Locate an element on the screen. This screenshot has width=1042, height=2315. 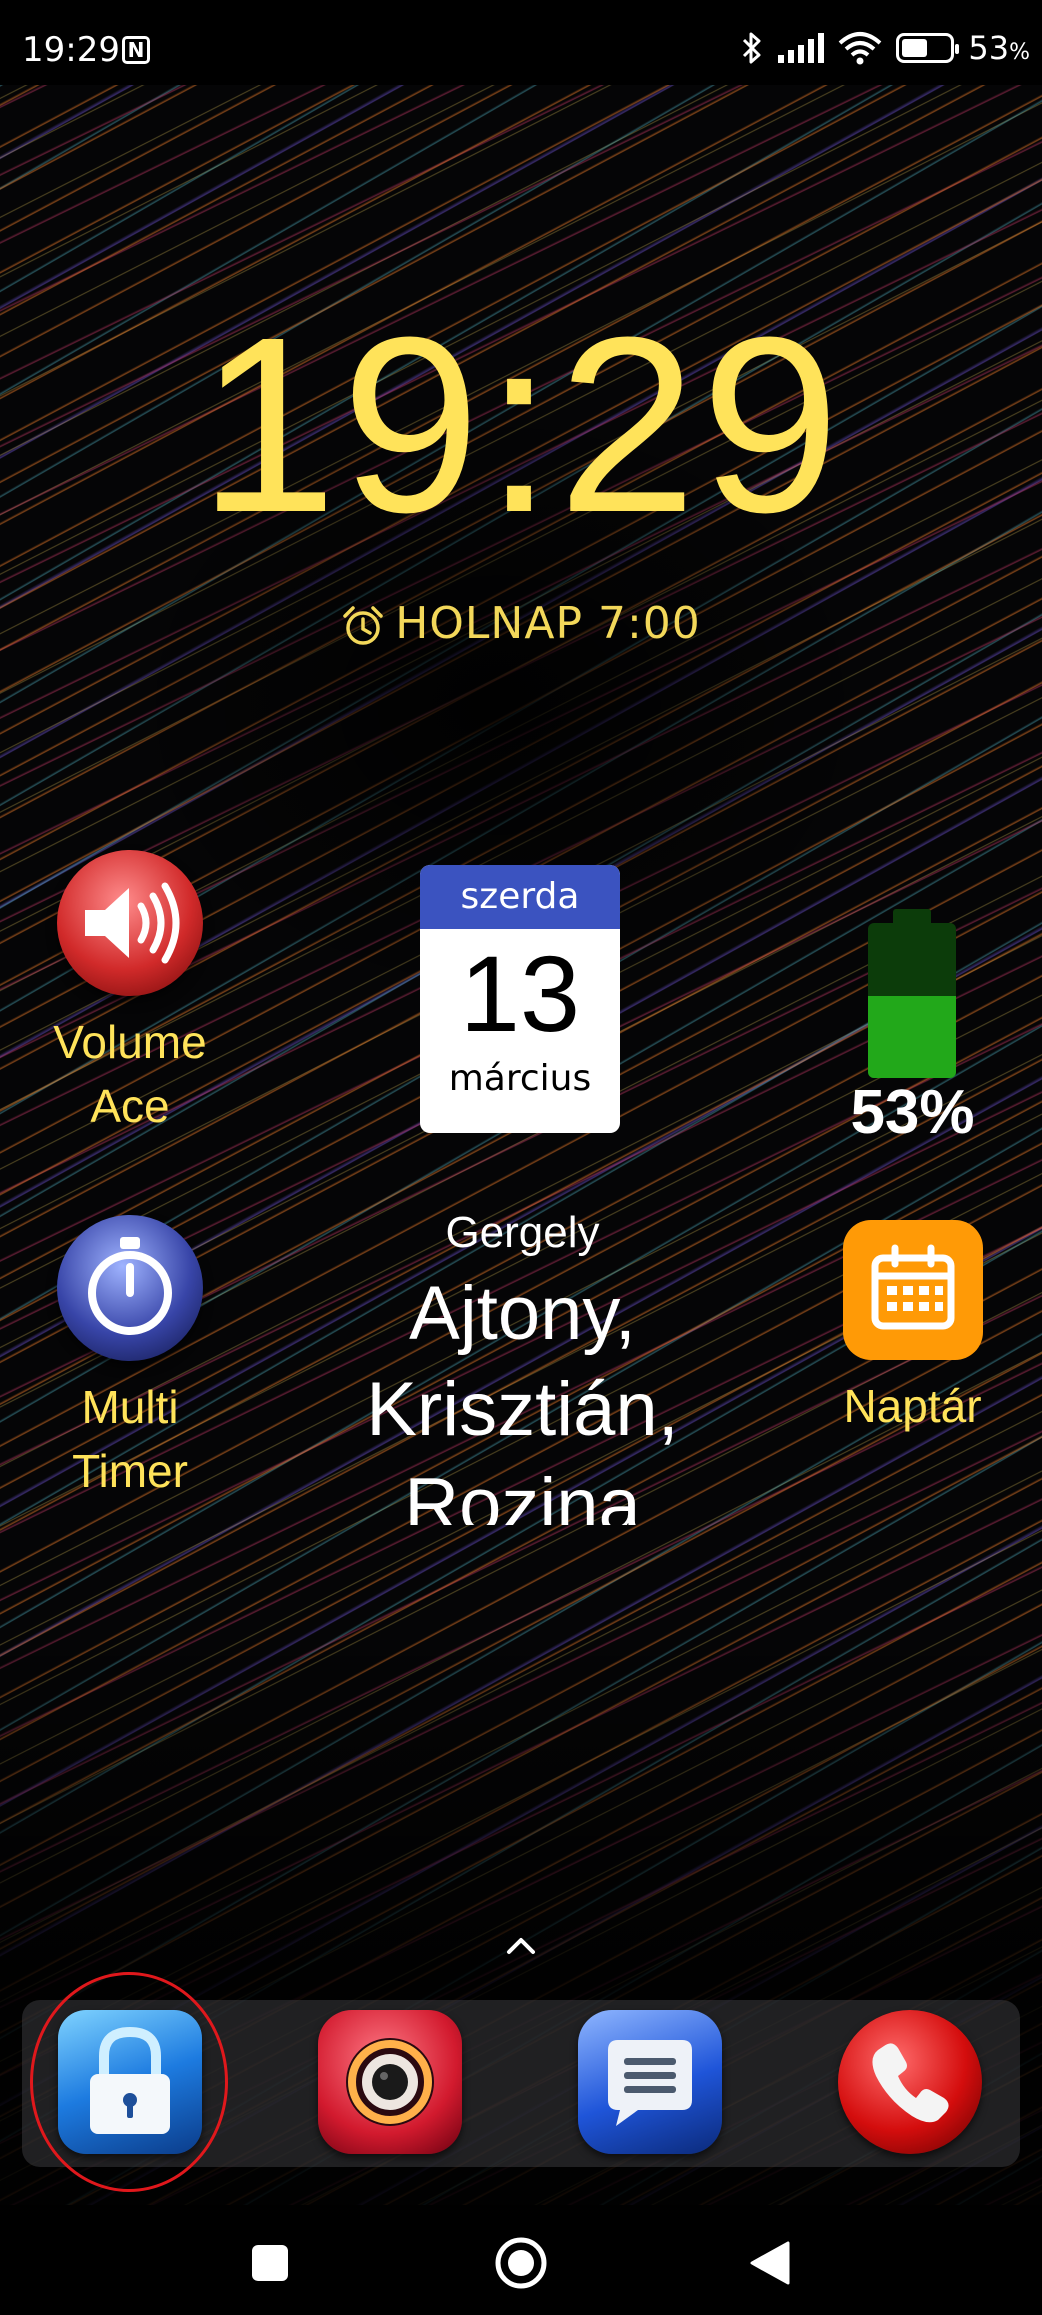
lockscreen-clock: 19:29 is located at coordinates (521, 424).